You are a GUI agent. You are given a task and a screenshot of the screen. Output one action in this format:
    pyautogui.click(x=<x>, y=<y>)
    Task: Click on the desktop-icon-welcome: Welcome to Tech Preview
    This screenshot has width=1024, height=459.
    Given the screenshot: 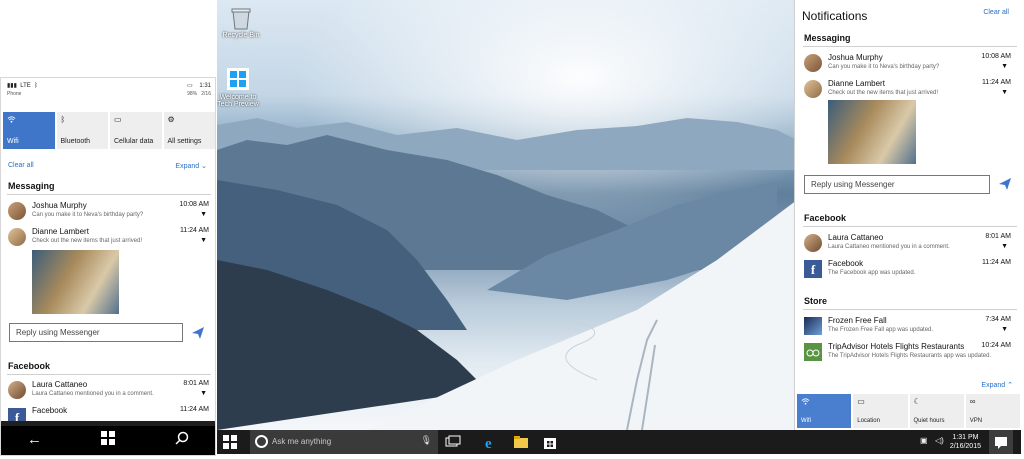 What is the action you would take?
    pyautogui.click(x=238, y=88)
    